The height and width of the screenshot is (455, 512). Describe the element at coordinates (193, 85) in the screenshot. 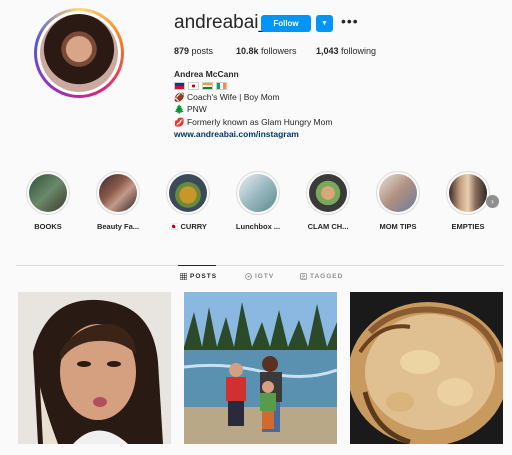

I see `japan-flag-icon` at that location.